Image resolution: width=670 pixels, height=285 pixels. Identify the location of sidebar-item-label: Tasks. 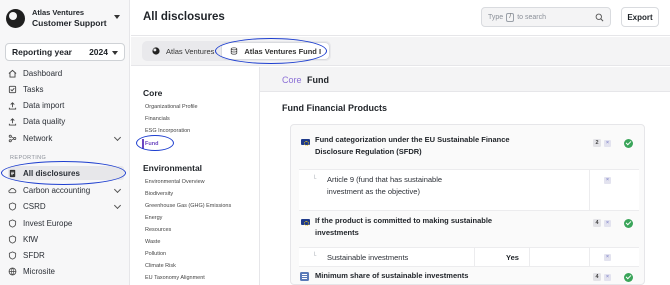
(33, 89).